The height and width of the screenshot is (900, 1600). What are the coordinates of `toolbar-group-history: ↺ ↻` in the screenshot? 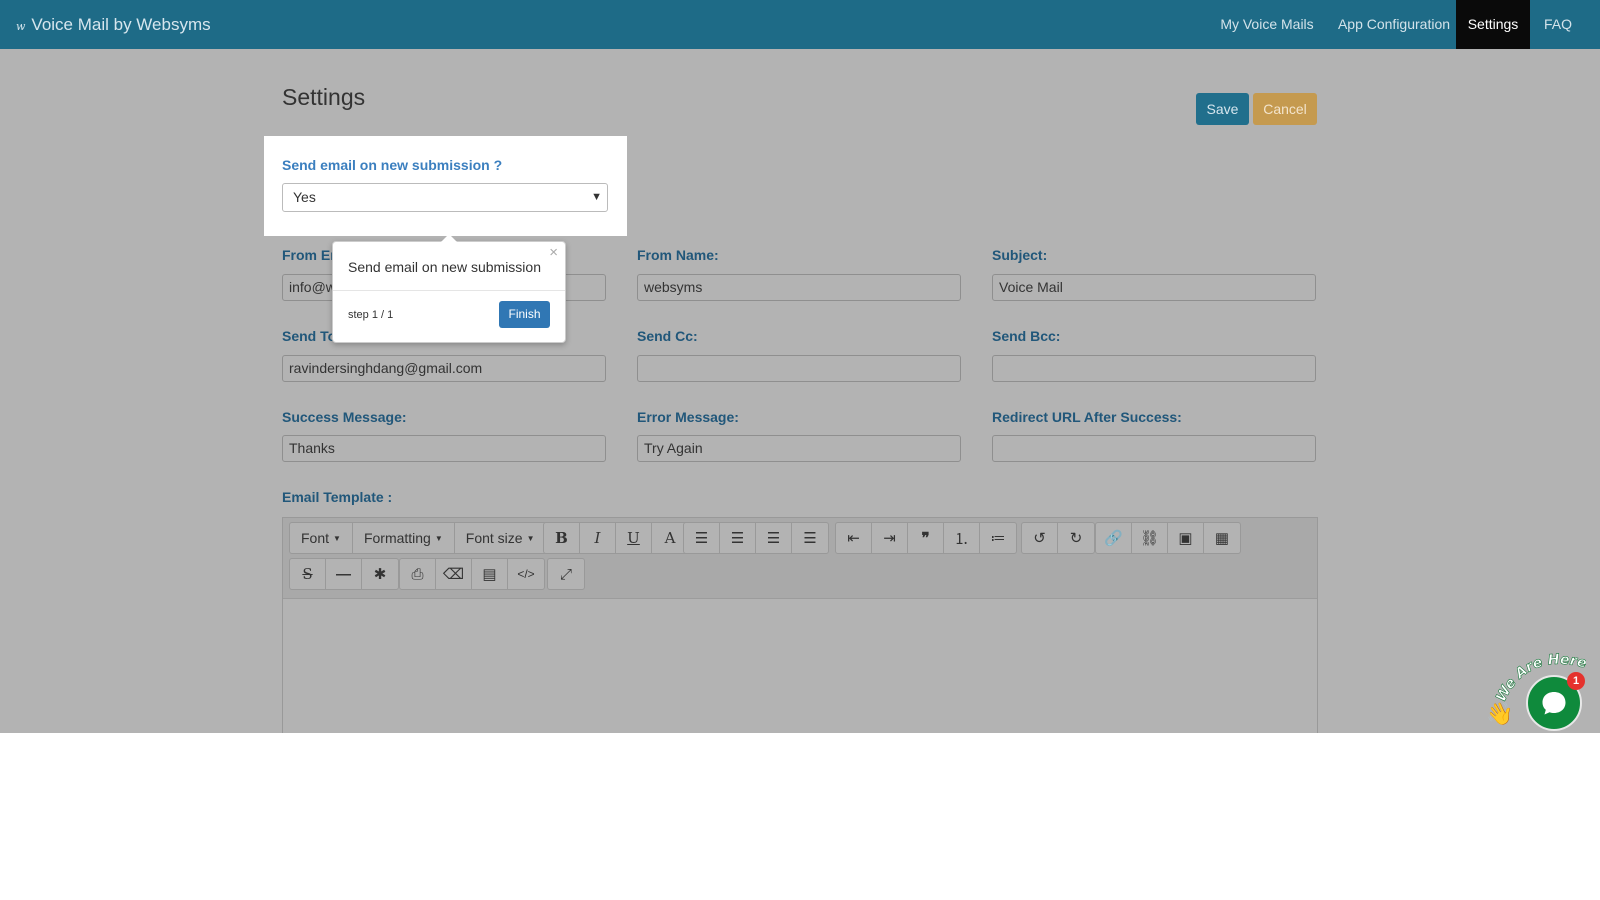 It's located at (1058, 538).